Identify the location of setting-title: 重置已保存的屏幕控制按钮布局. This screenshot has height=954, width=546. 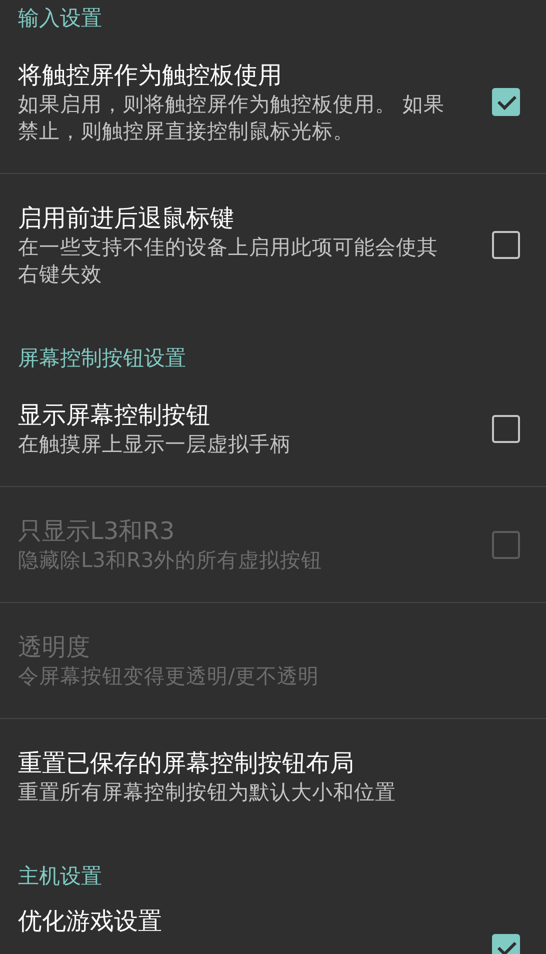
(186, 763).